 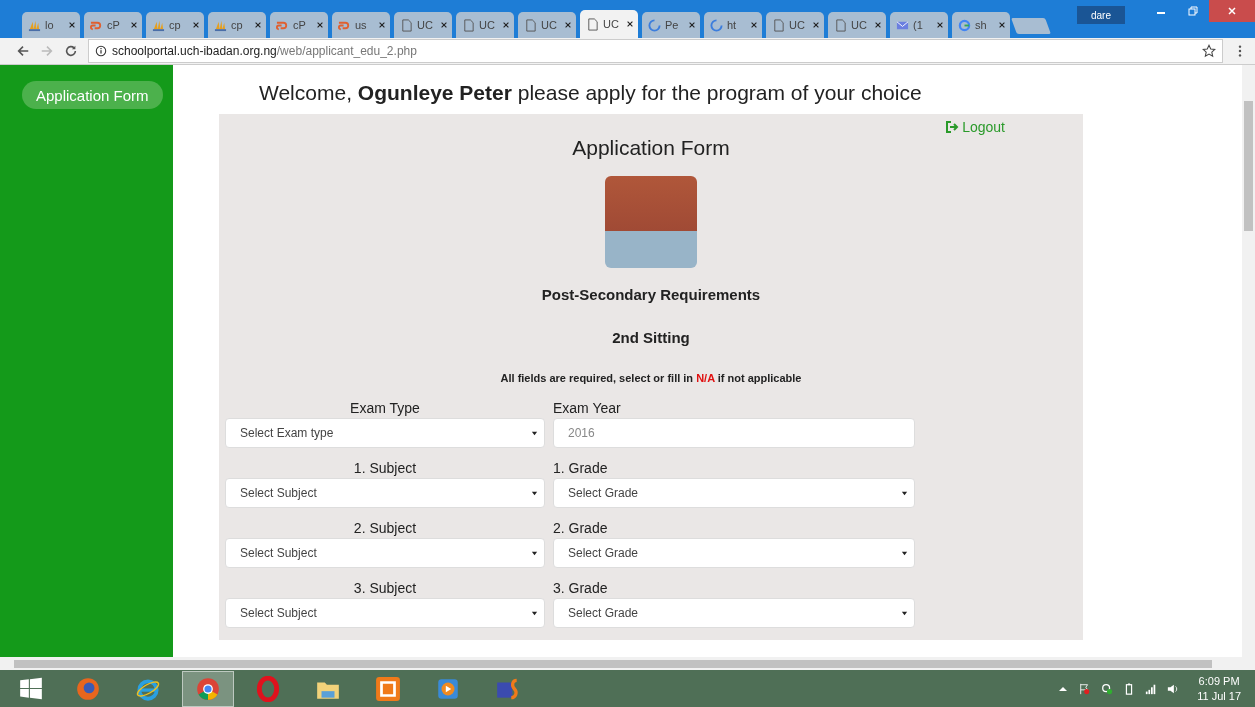 What do you see at coordinates (587, 409) in the screenshot?
I see `field-label: Exam Year` at bounding box center [587, 409].